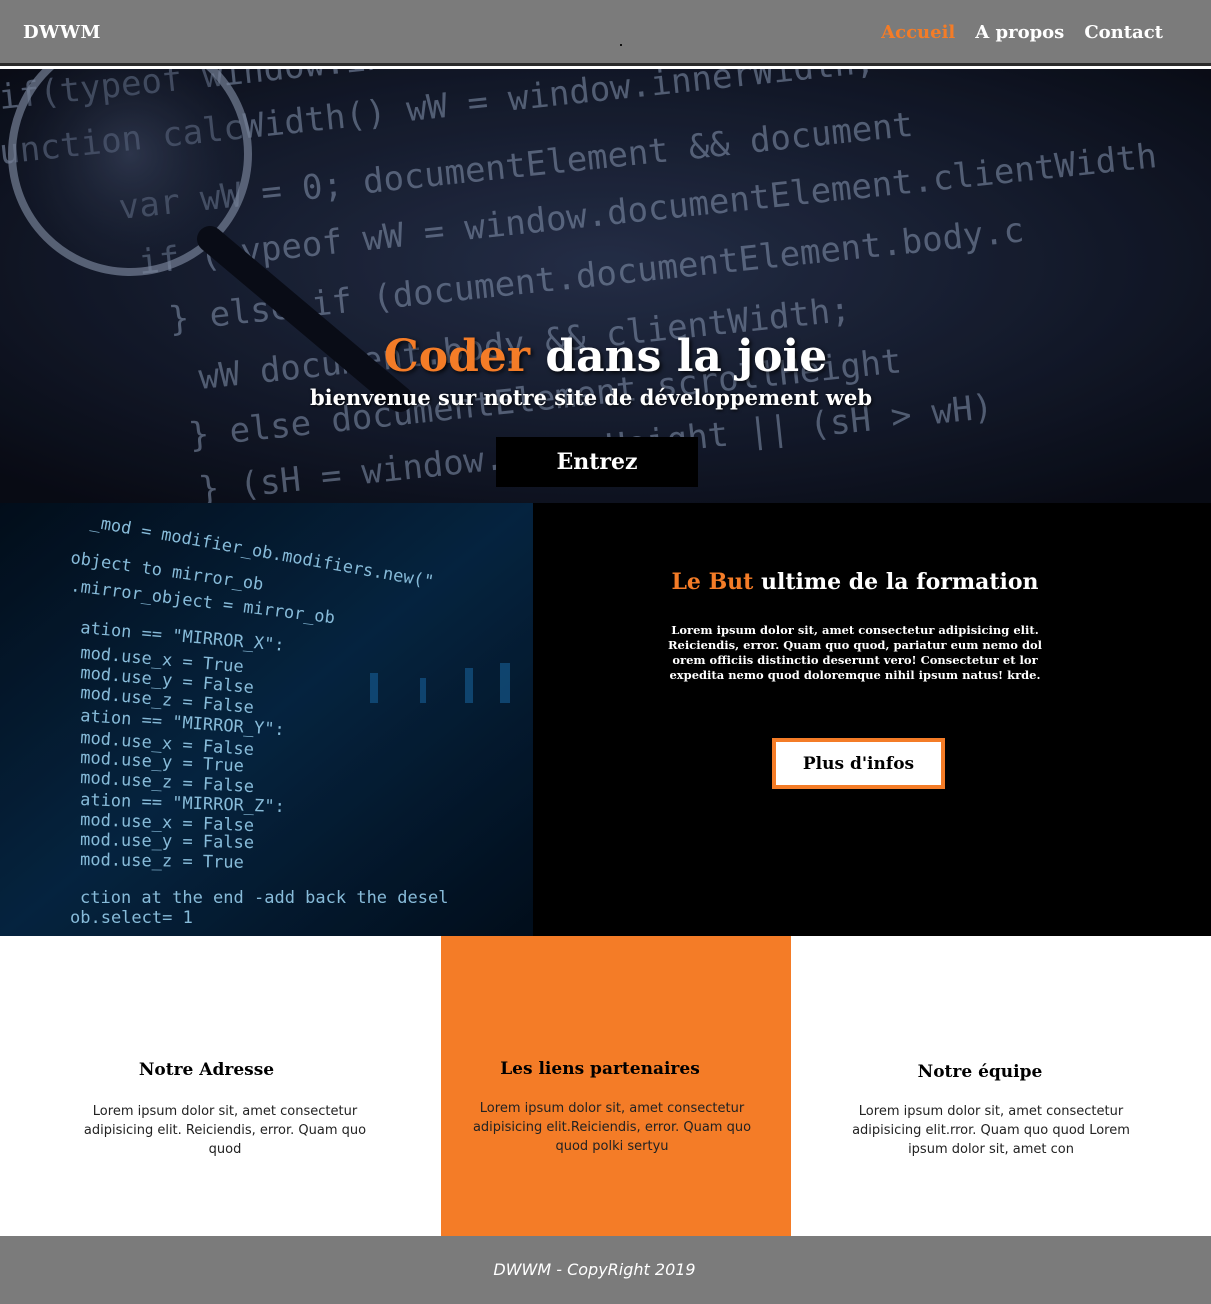 The width and height of the screenshot is (1211, 1304). I want to click on column-address-title: Notre Adresse, so click(206, 1070).